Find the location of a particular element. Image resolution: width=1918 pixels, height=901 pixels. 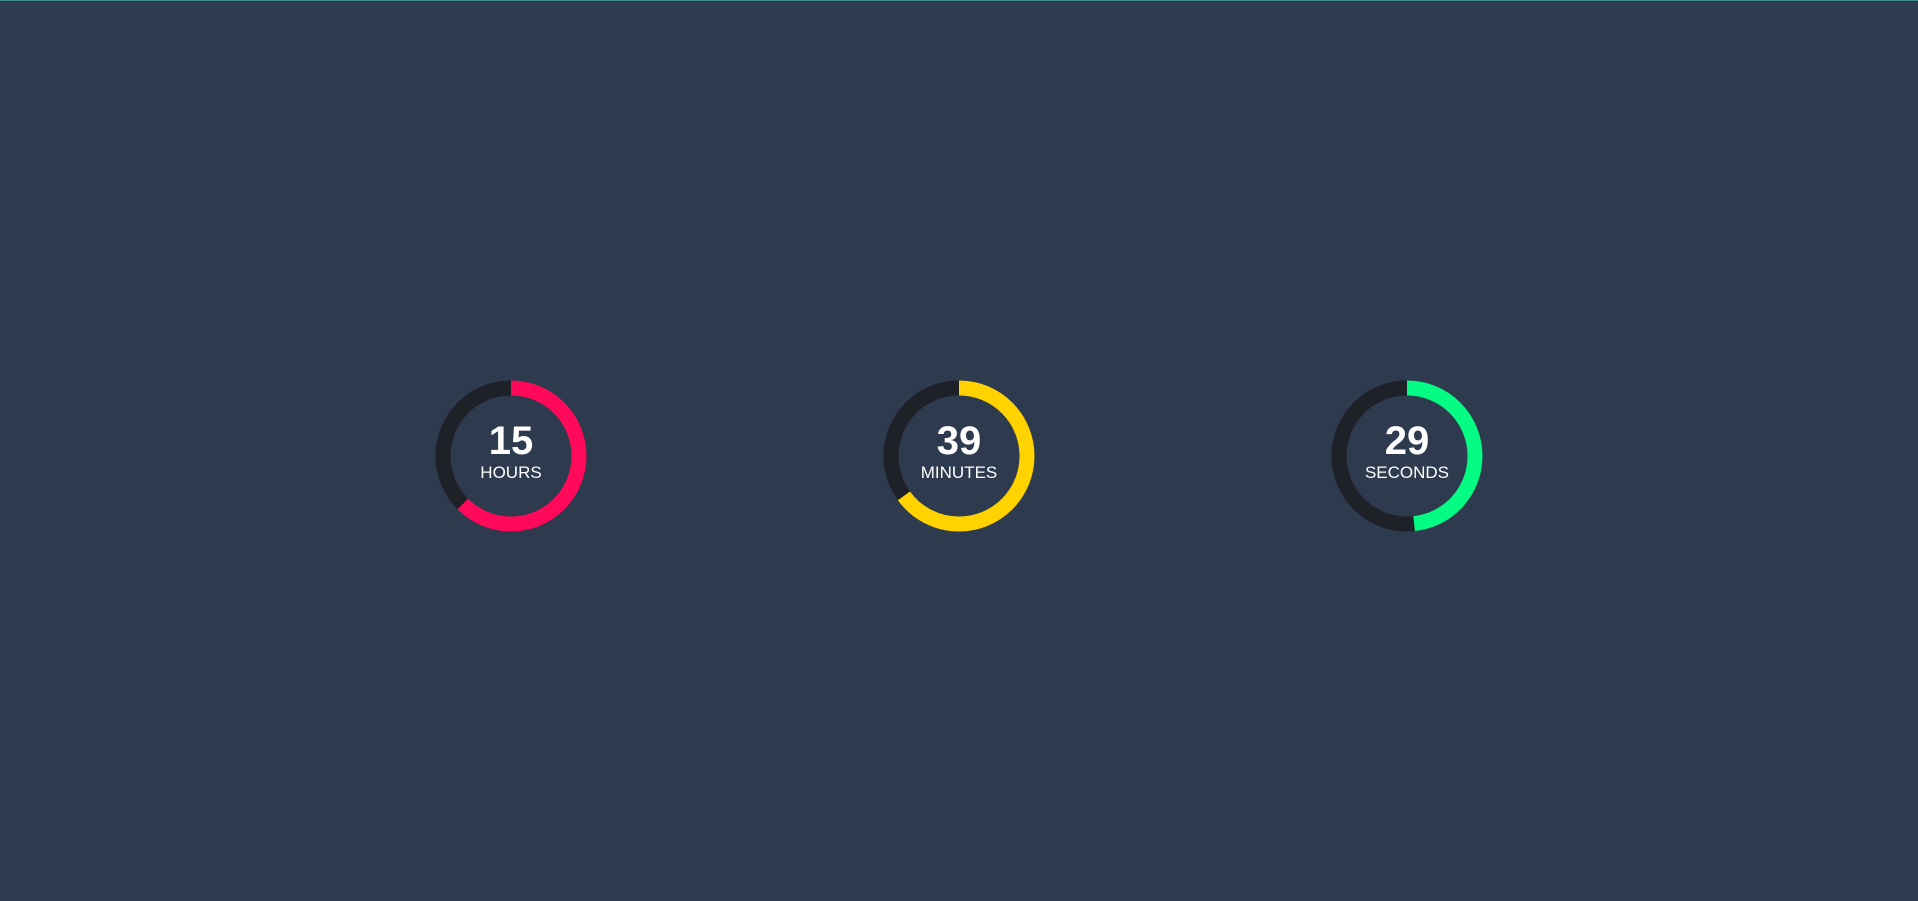

minutes-label-group: 39 MINUTES is located at coordinates (959, 456).